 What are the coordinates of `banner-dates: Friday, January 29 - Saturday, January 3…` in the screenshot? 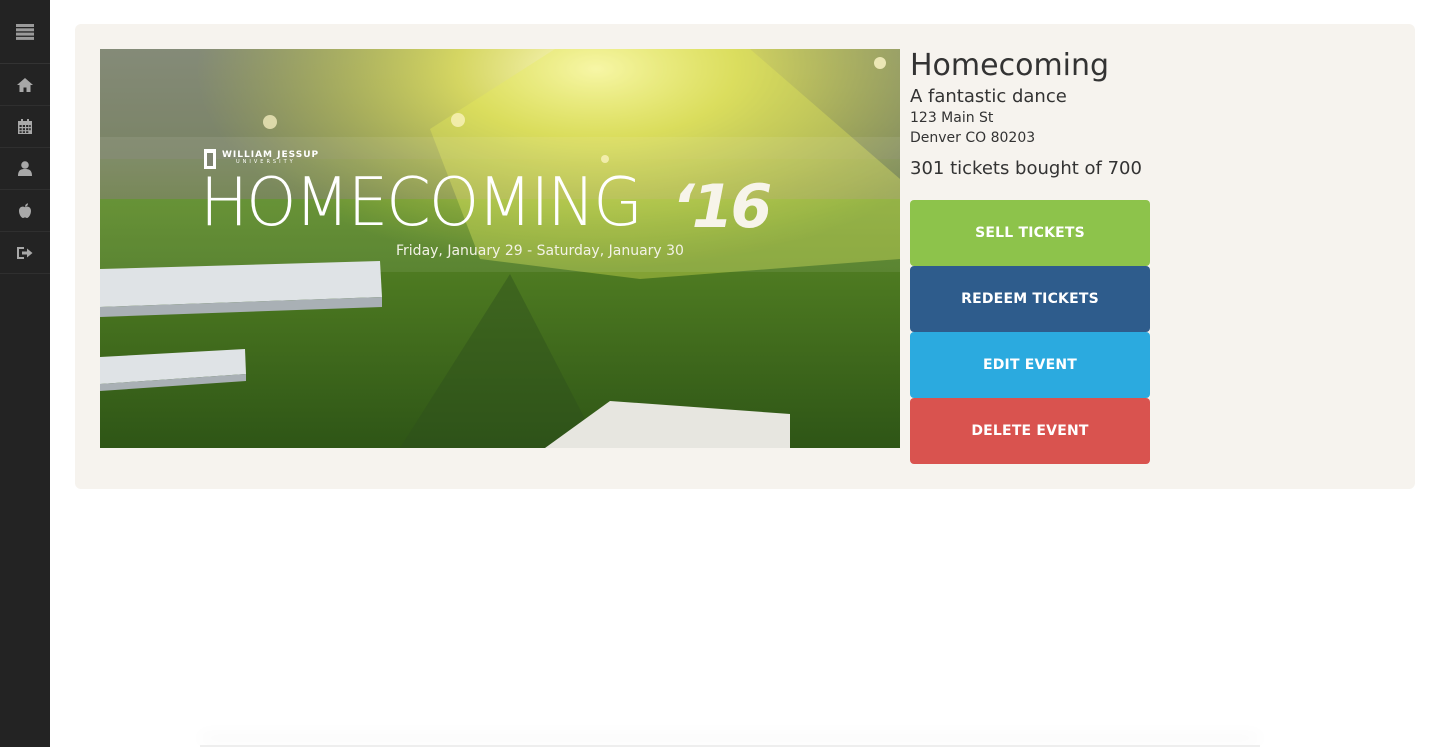 It's located at (540, 251).